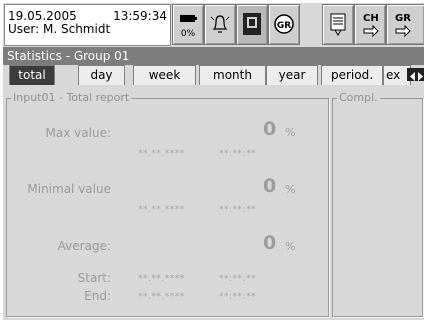 The width and height of the screenshot is (427, 323). I want to click on display-icon, so click(252, 24).